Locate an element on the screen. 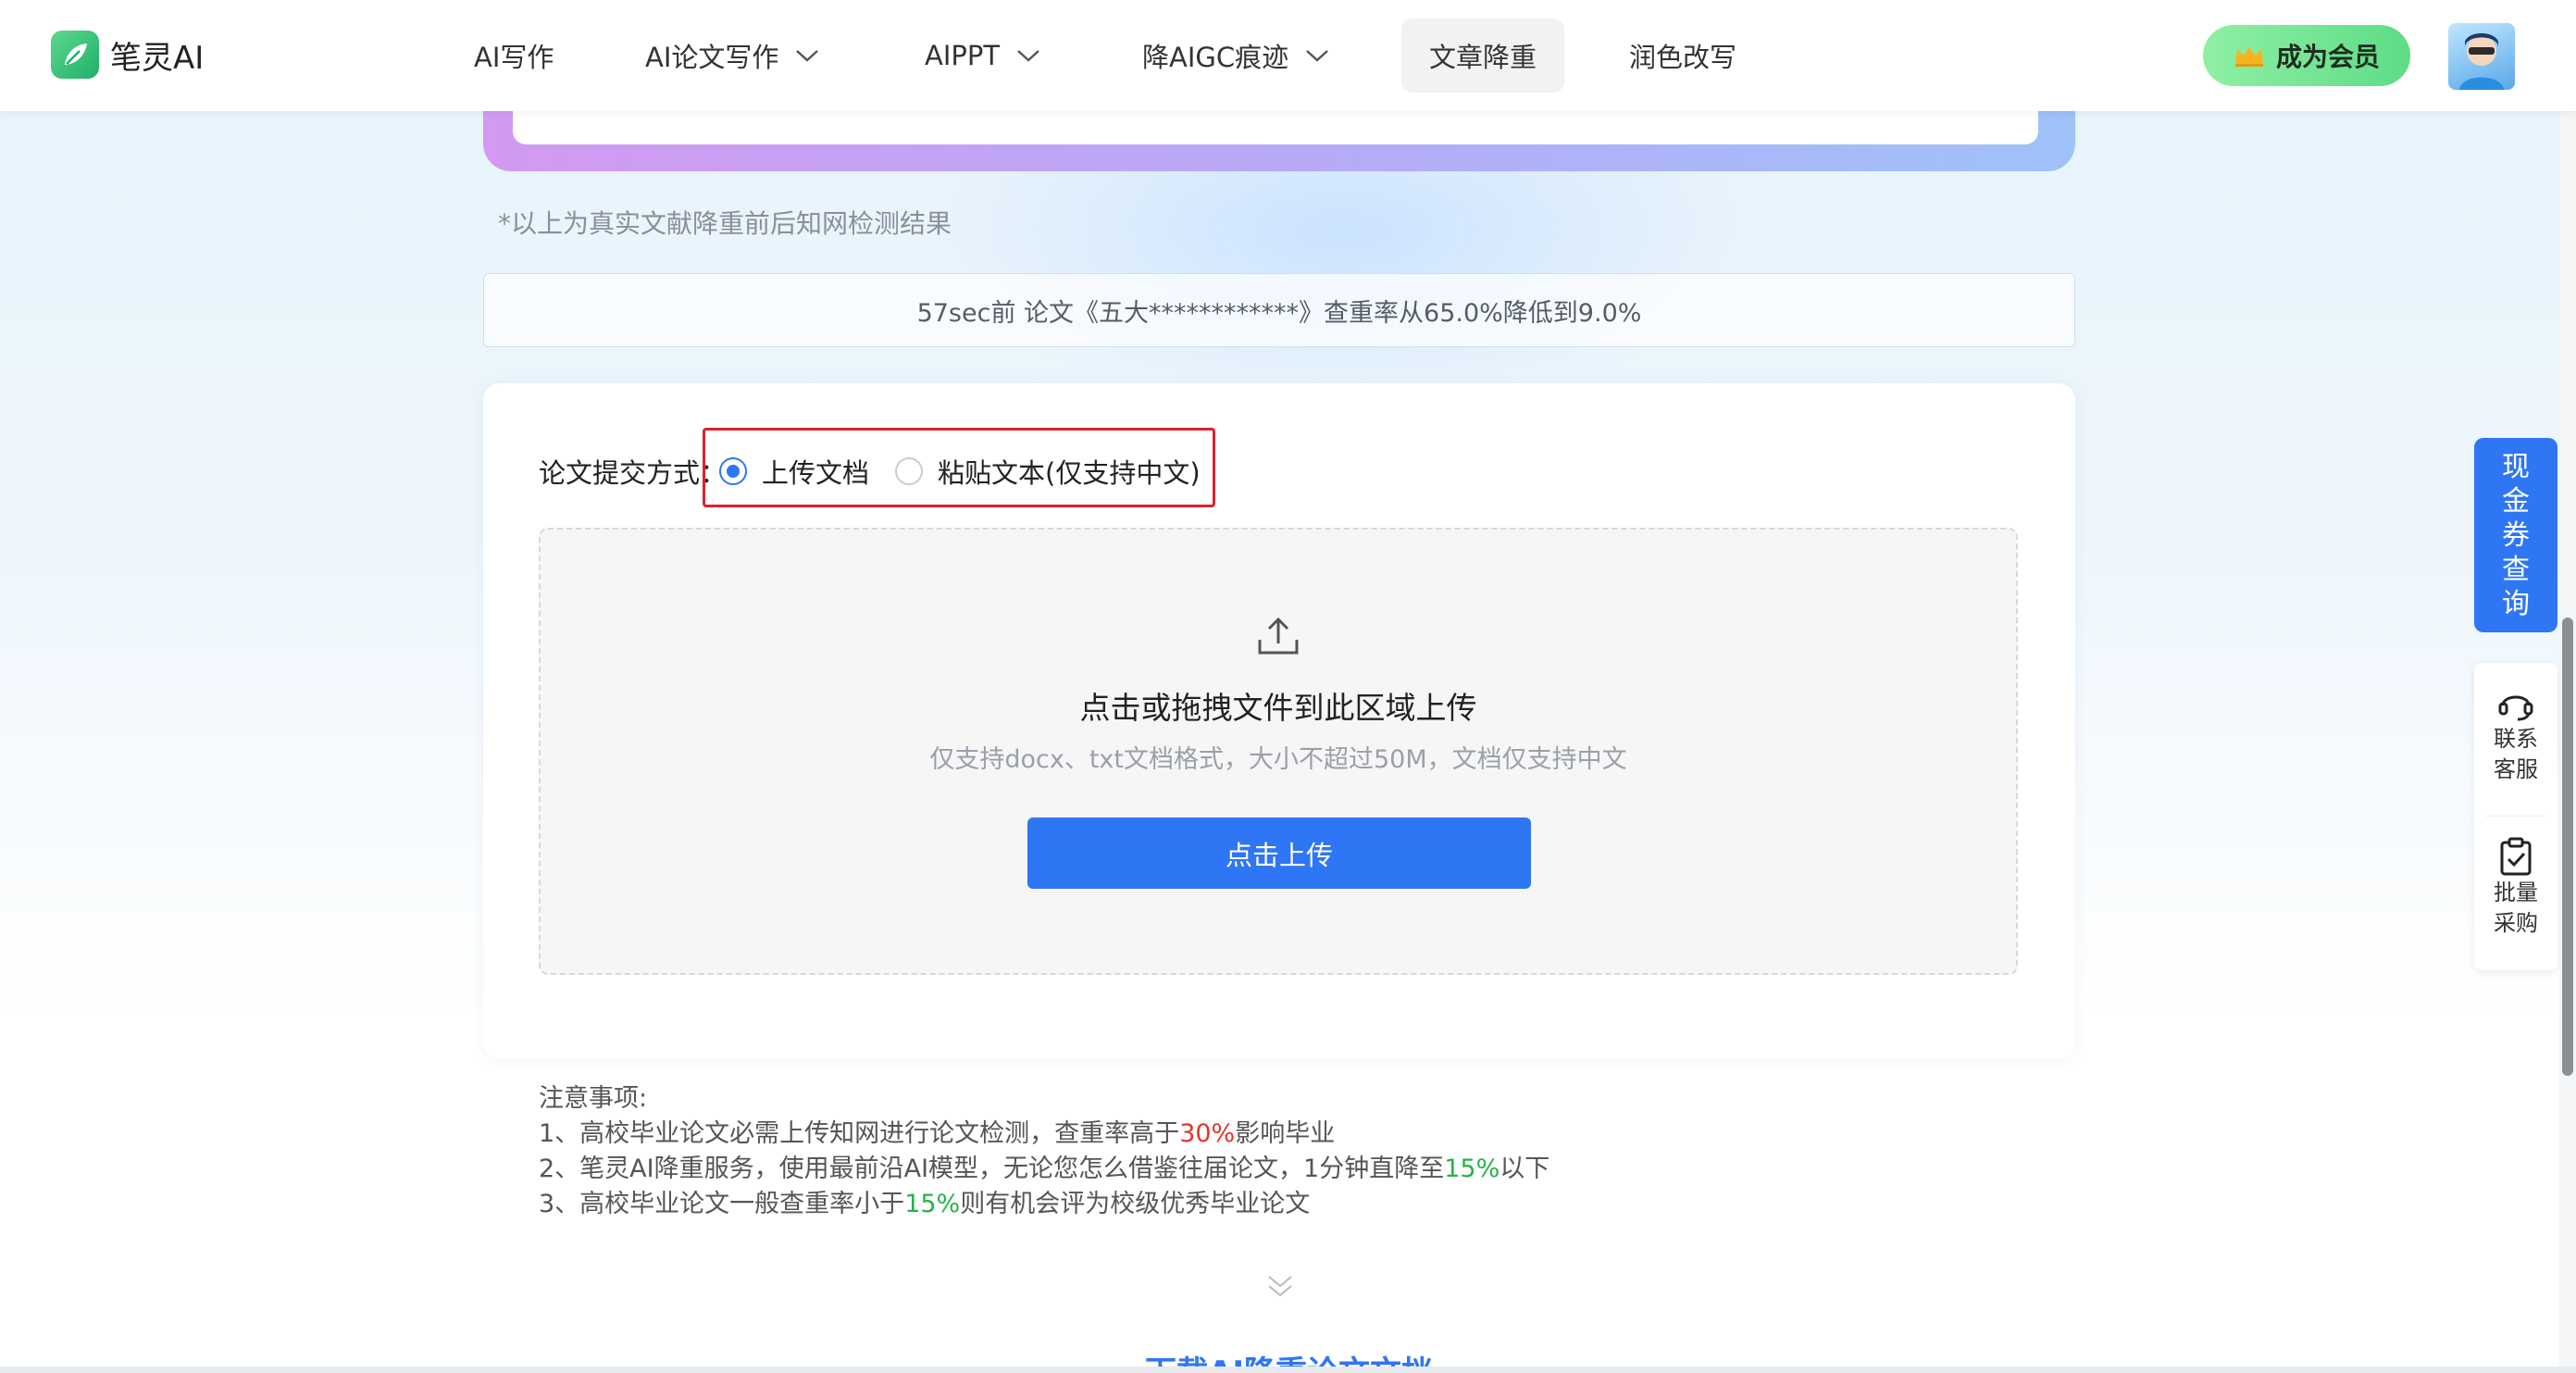 The height and width of the screenshot is (1373, 2576). note-text: 2、笔灵AI降重服务，使用最前沿AI模型，无论您怎么借鉴往届论文，1分钟直降至 is located at coordinates (992, 1169).